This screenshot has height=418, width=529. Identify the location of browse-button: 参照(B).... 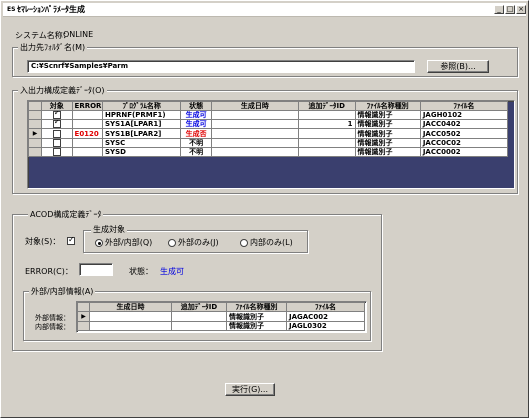
(458, 66).